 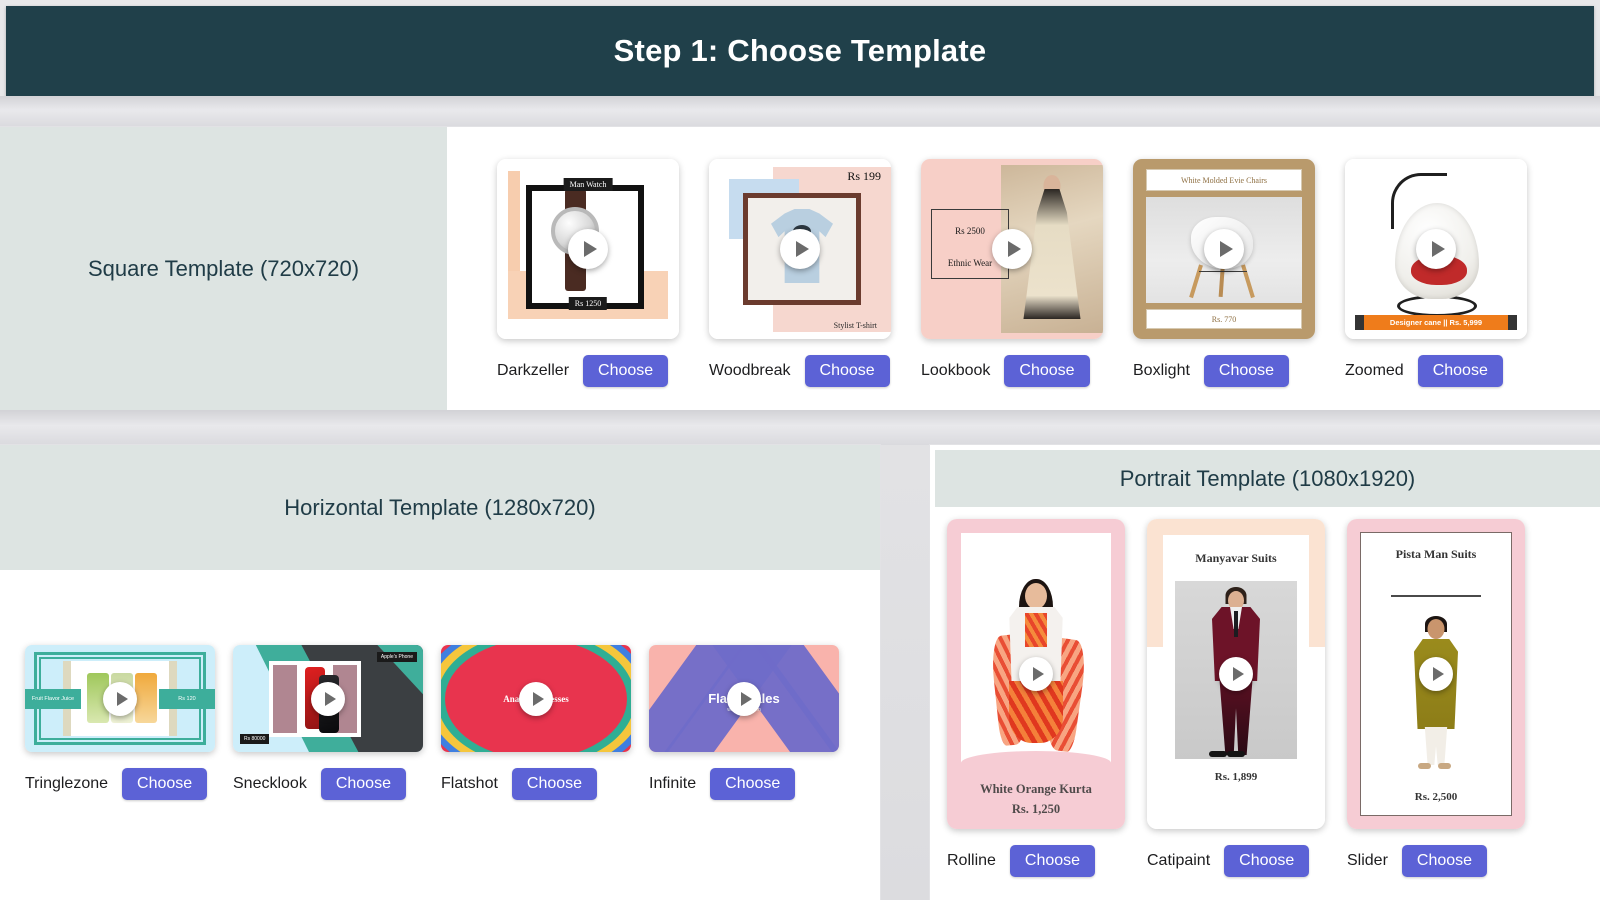 I want to click on artwork-label-top: Man Watch, so click(x=588, y=184).